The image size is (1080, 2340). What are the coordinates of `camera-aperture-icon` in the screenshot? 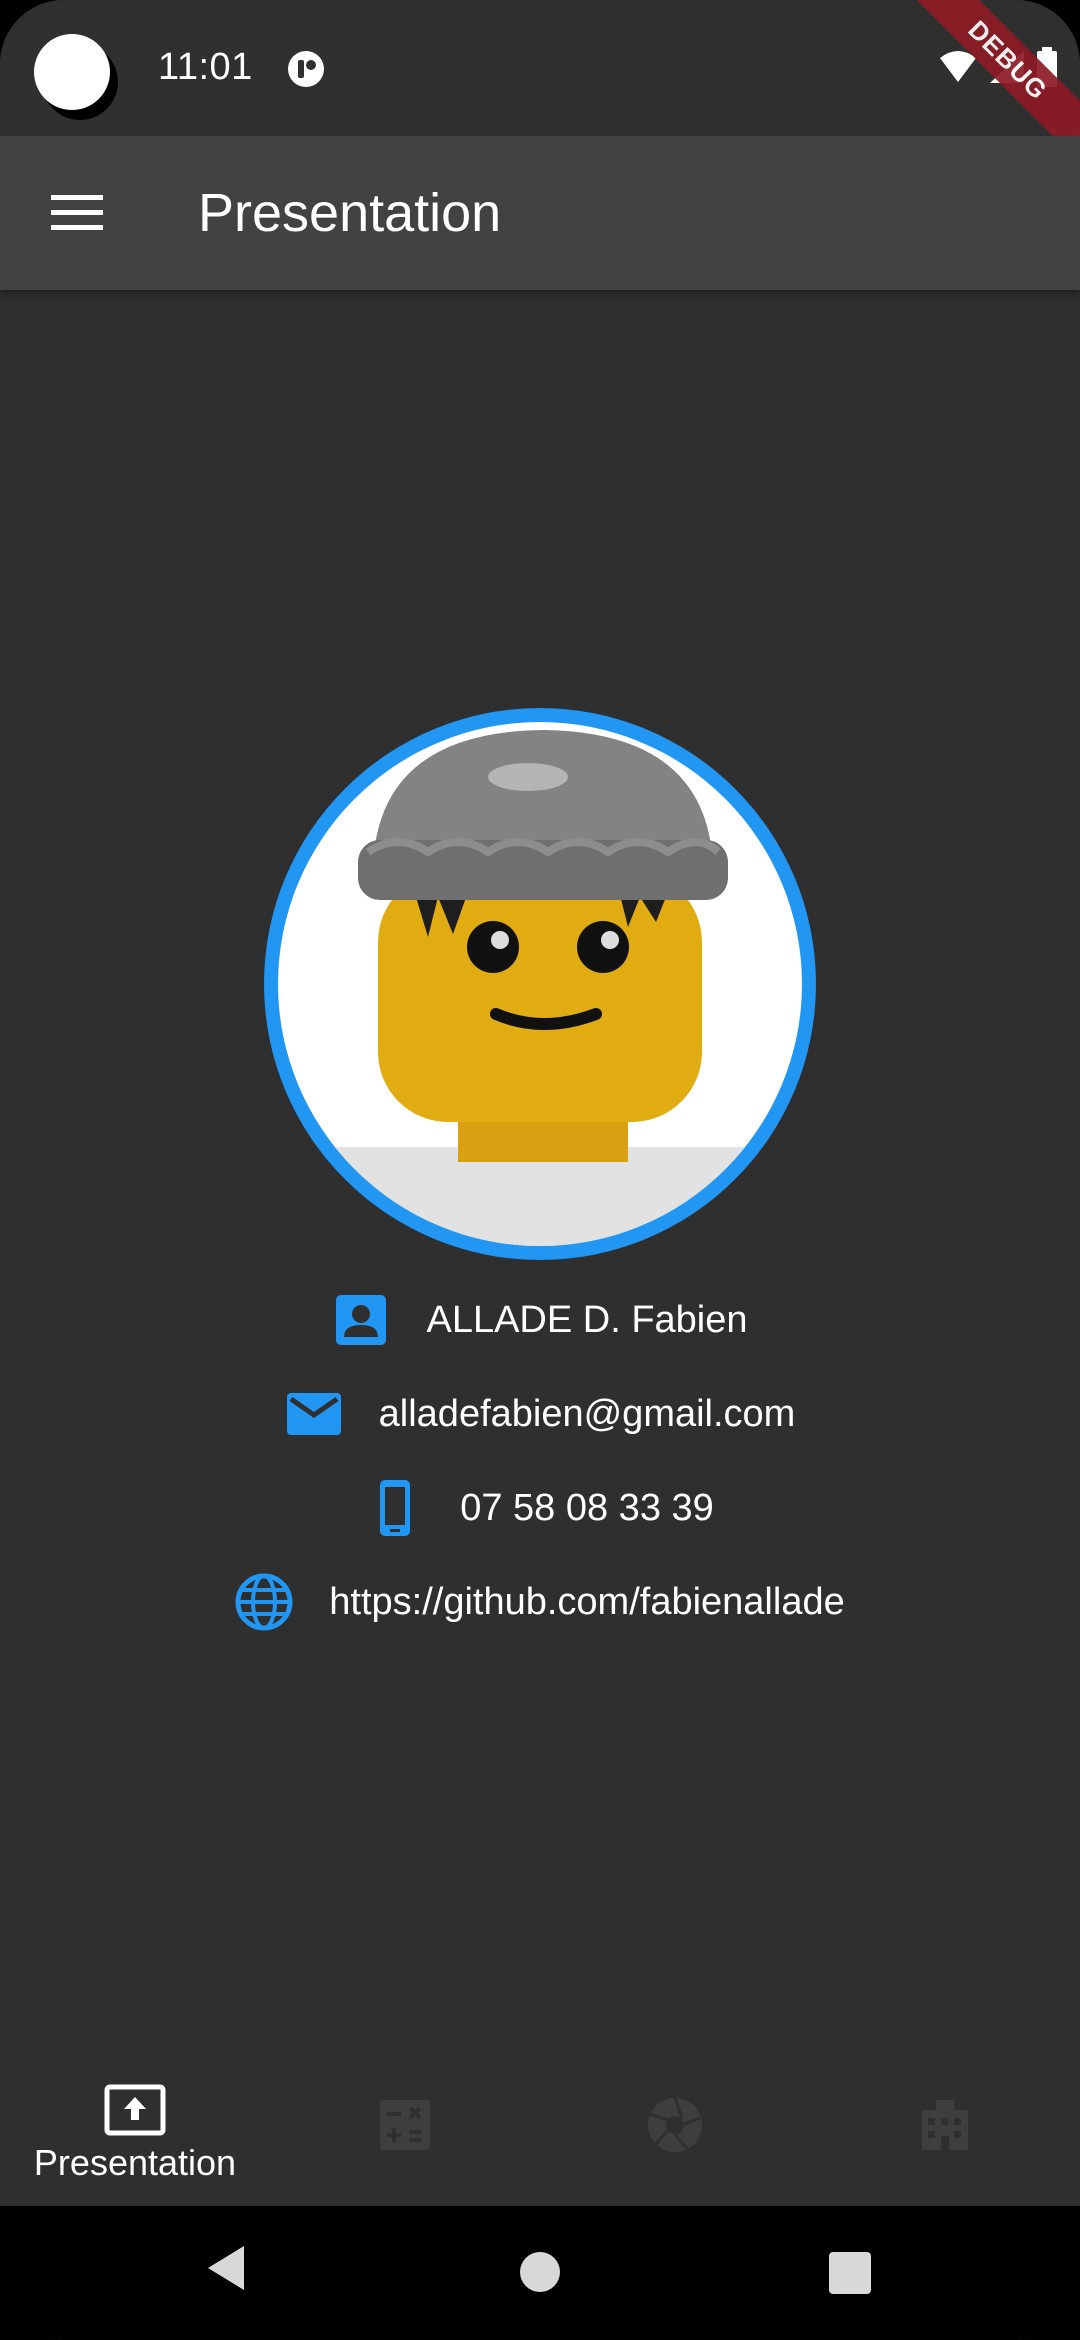 It's located at (675, 2124).